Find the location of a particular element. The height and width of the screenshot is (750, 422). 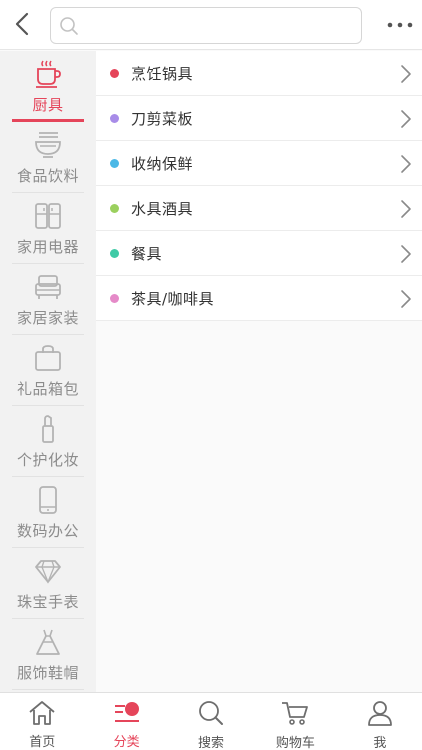

sidebar-item-food-drinks: 食品饮料 is located at coordinates (48, 157).